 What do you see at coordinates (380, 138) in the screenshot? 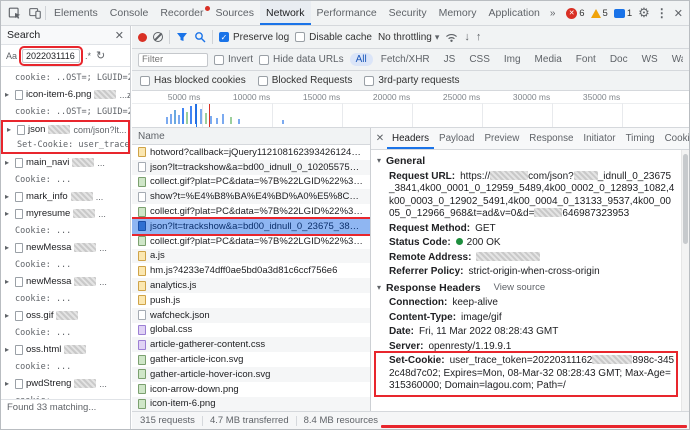
I see `close-details-icon` at bounding box center [380, 138].